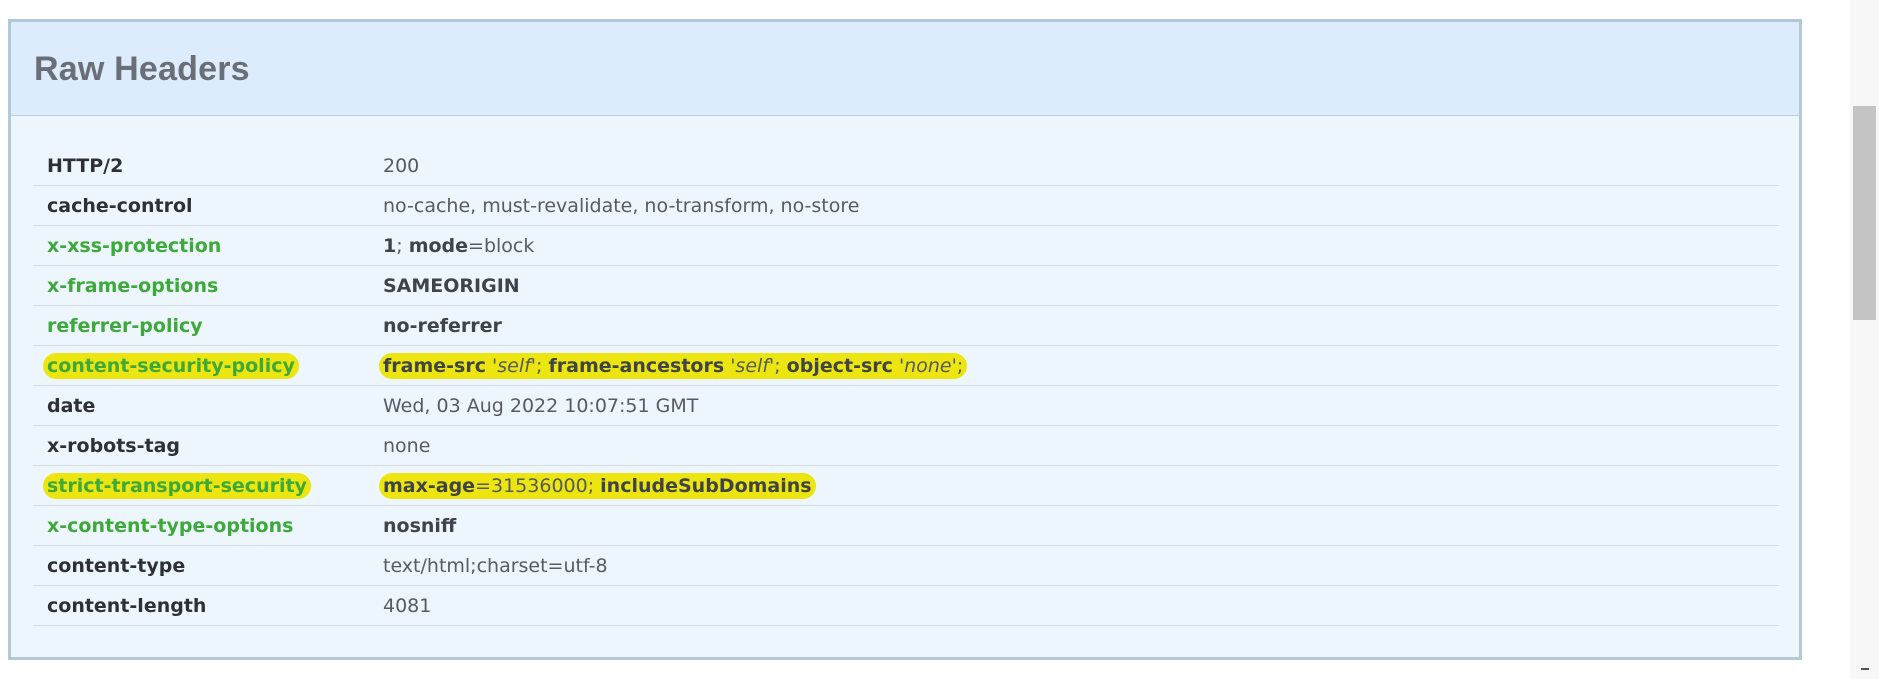  I want to click on header-row: x-frame-options SAMEORIGIN, so click(906, 286).